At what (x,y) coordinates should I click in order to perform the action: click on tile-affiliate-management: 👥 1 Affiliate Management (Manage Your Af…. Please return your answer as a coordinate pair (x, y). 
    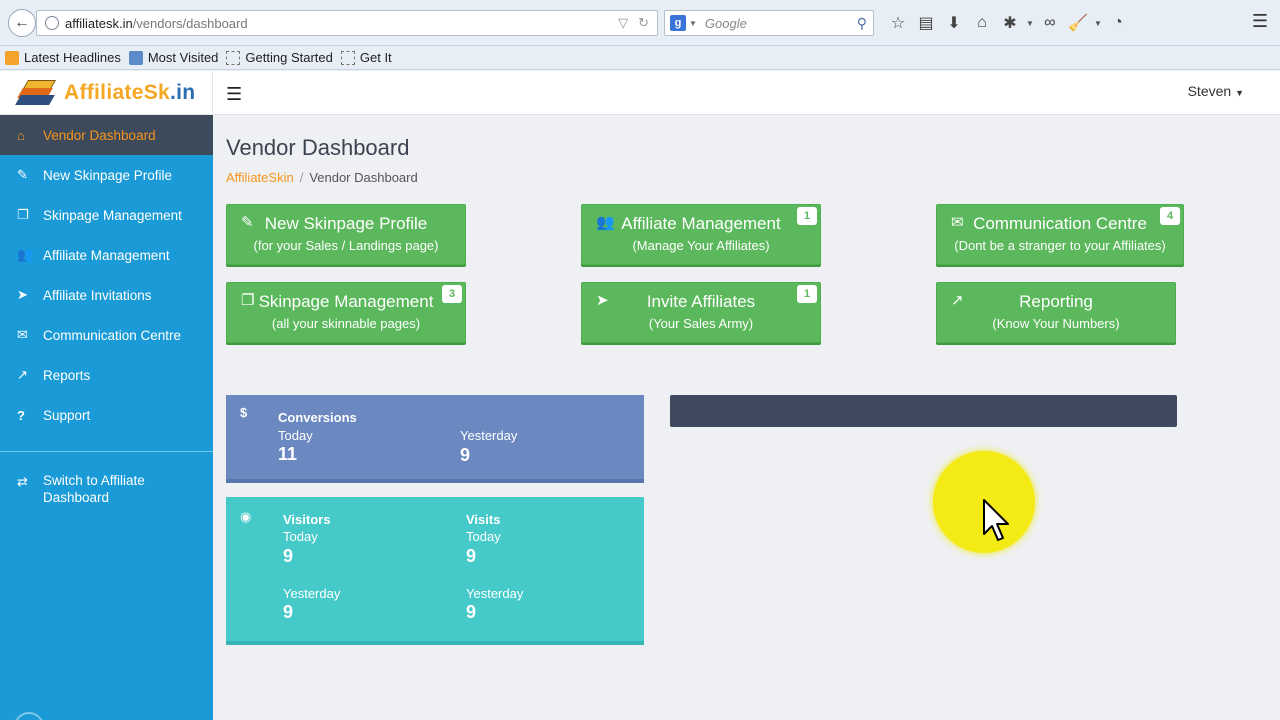
    Looking at the image, I should click on (701, 234).